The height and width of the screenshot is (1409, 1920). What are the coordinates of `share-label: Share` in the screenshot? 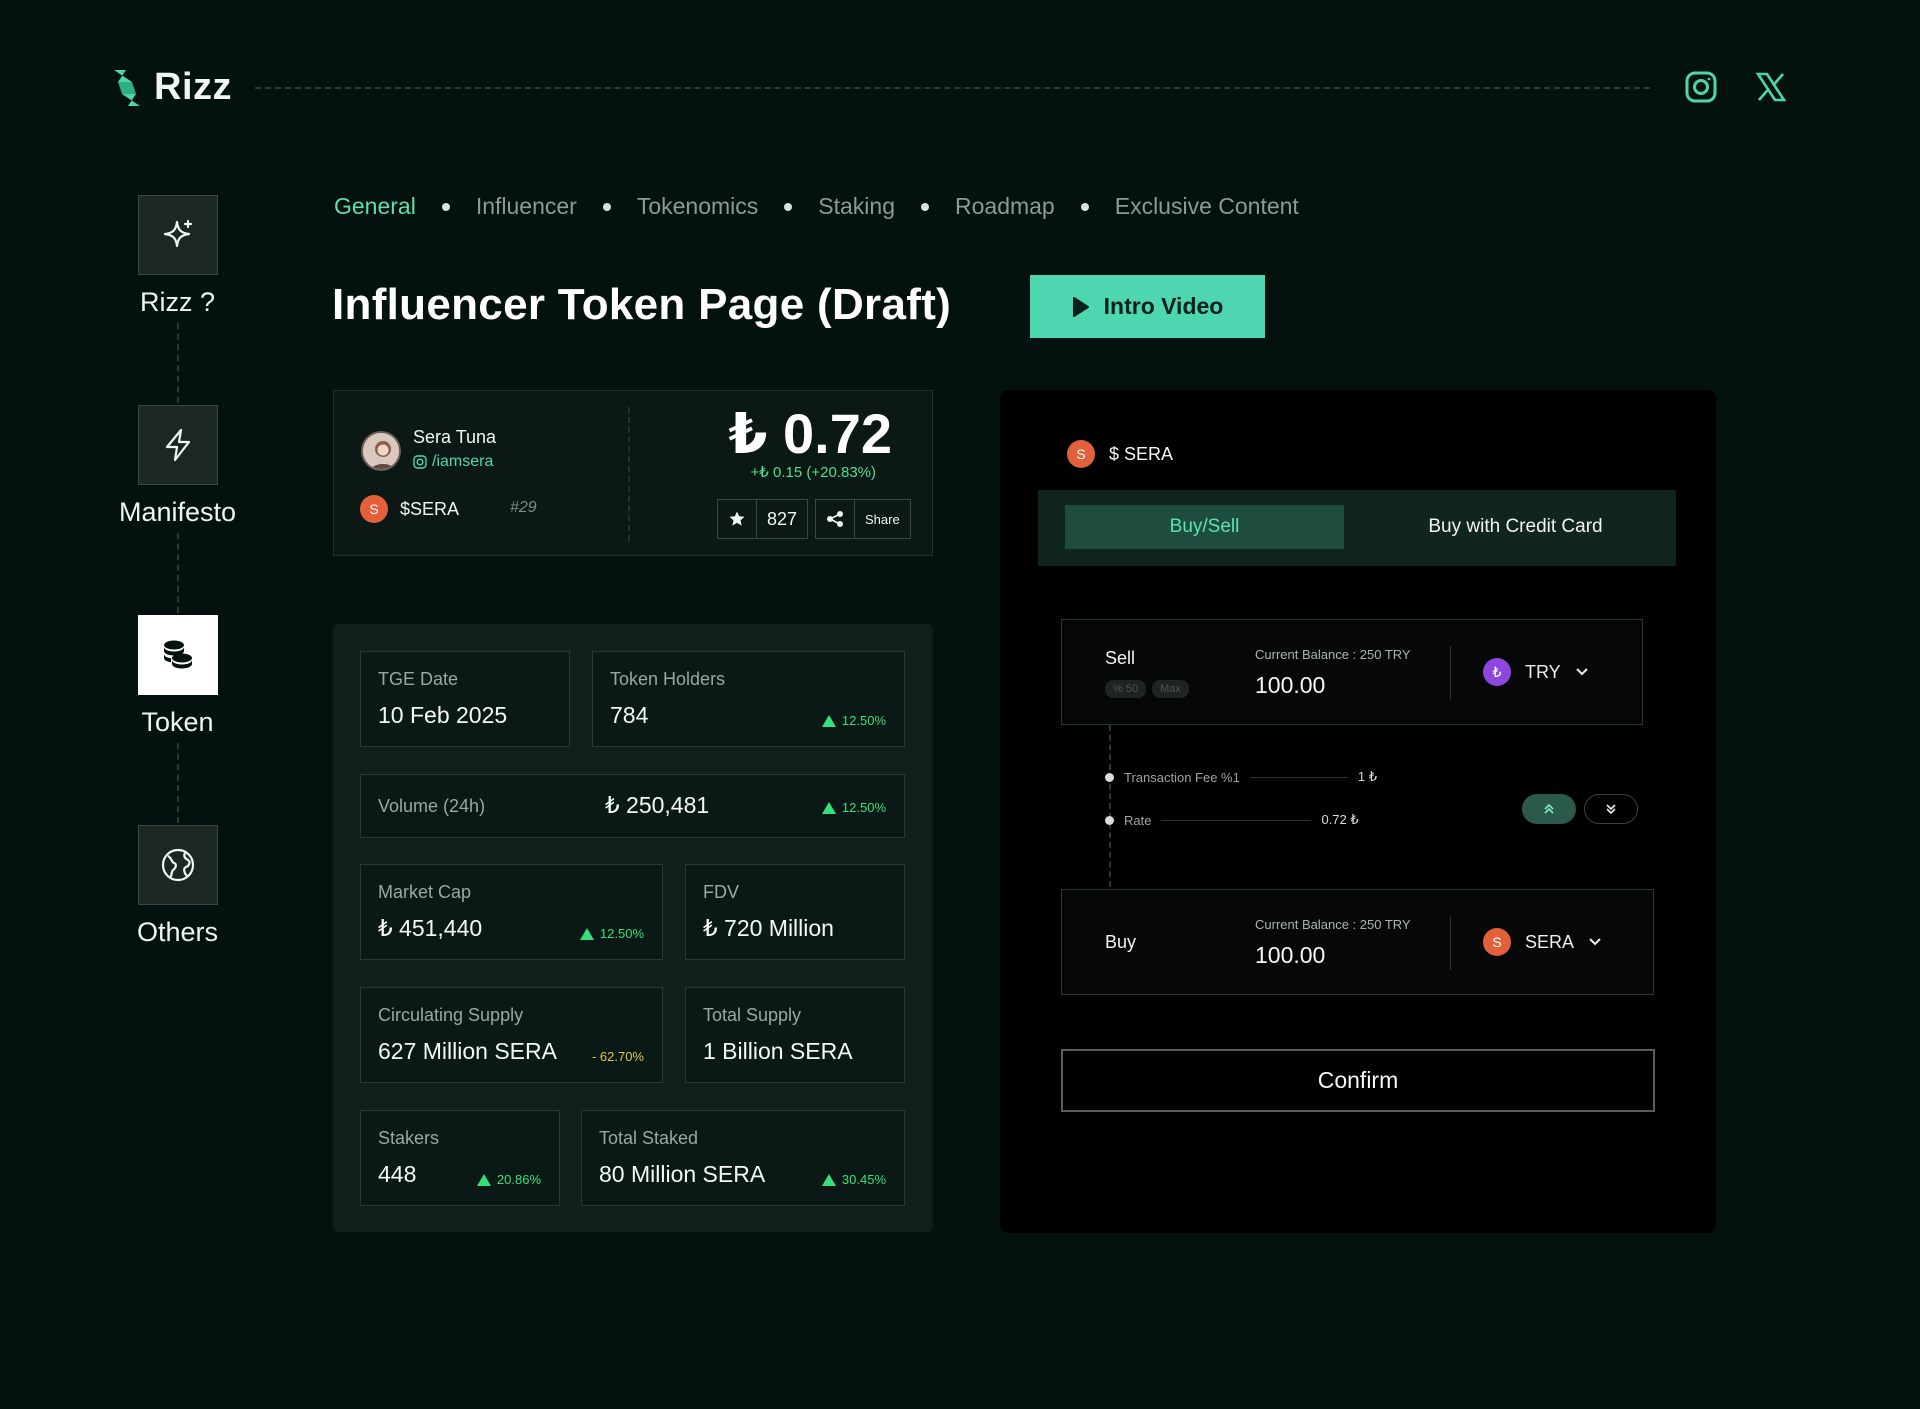 It's located at (882, 519).